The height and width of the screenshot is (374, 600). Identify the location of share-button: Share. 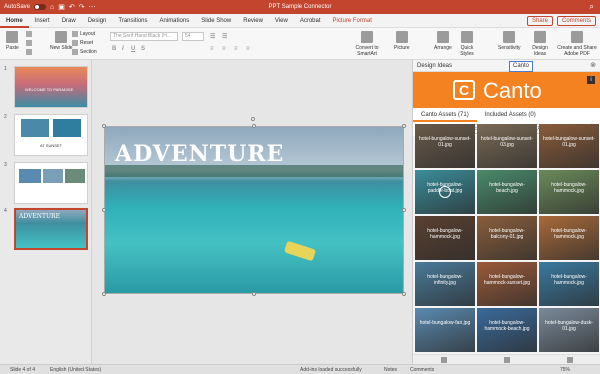
(539, 20).